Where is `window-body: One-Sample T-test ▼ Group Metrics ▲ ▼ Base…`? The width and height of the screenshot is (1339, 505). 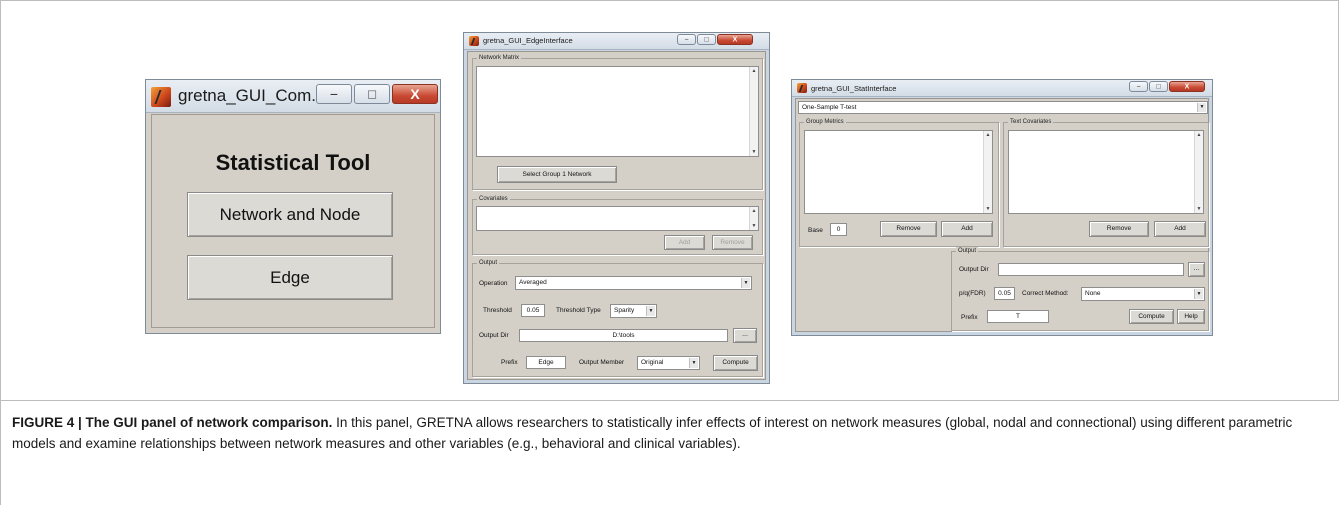
window-body: One-Sample T-test ▼ Group Metrics ▲ ▼ Base… is located at coordinates (1002, 215).